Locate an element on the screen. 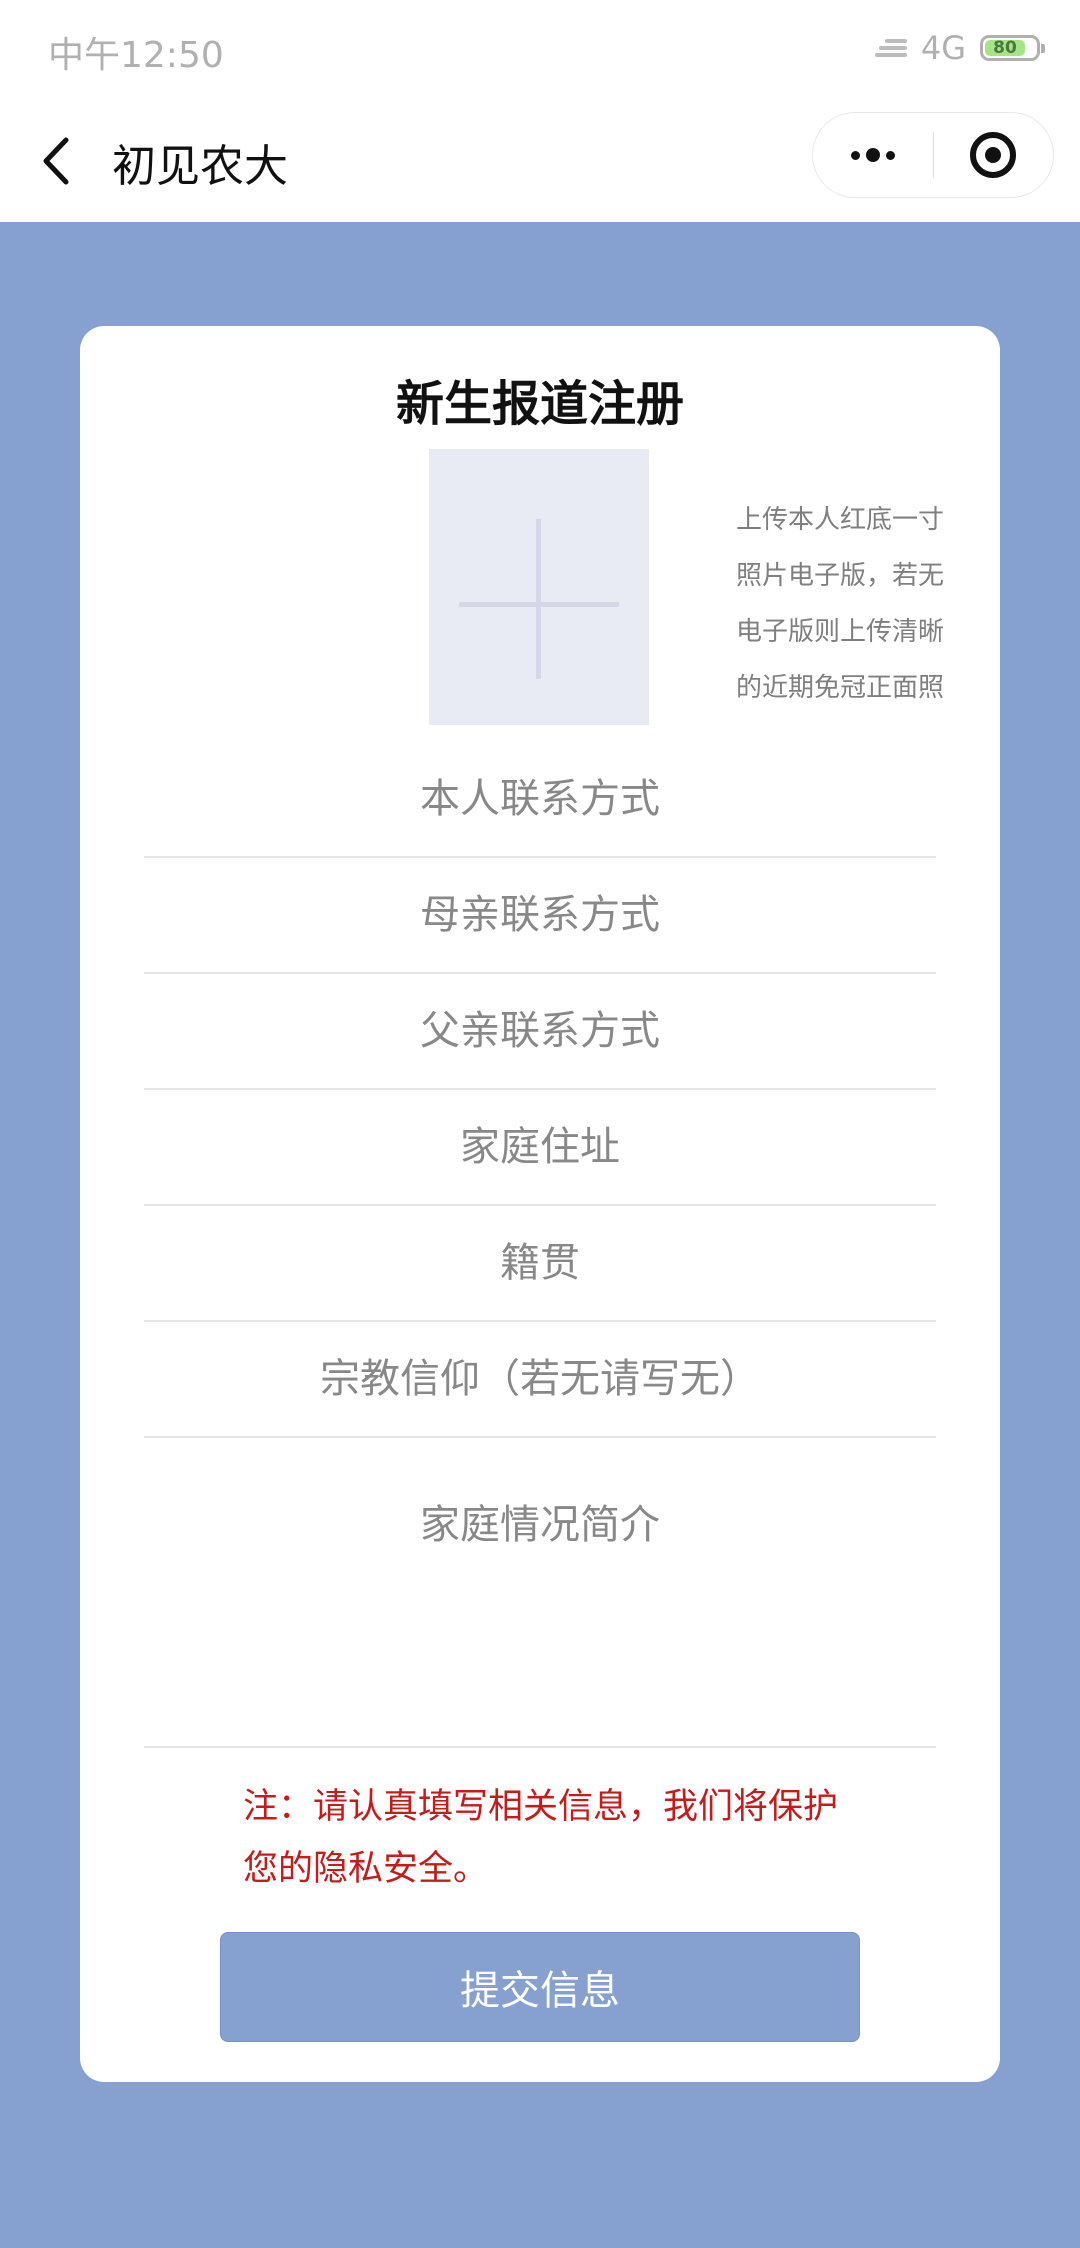  battery-icon: 80 is located at coordinates (1012, 48).